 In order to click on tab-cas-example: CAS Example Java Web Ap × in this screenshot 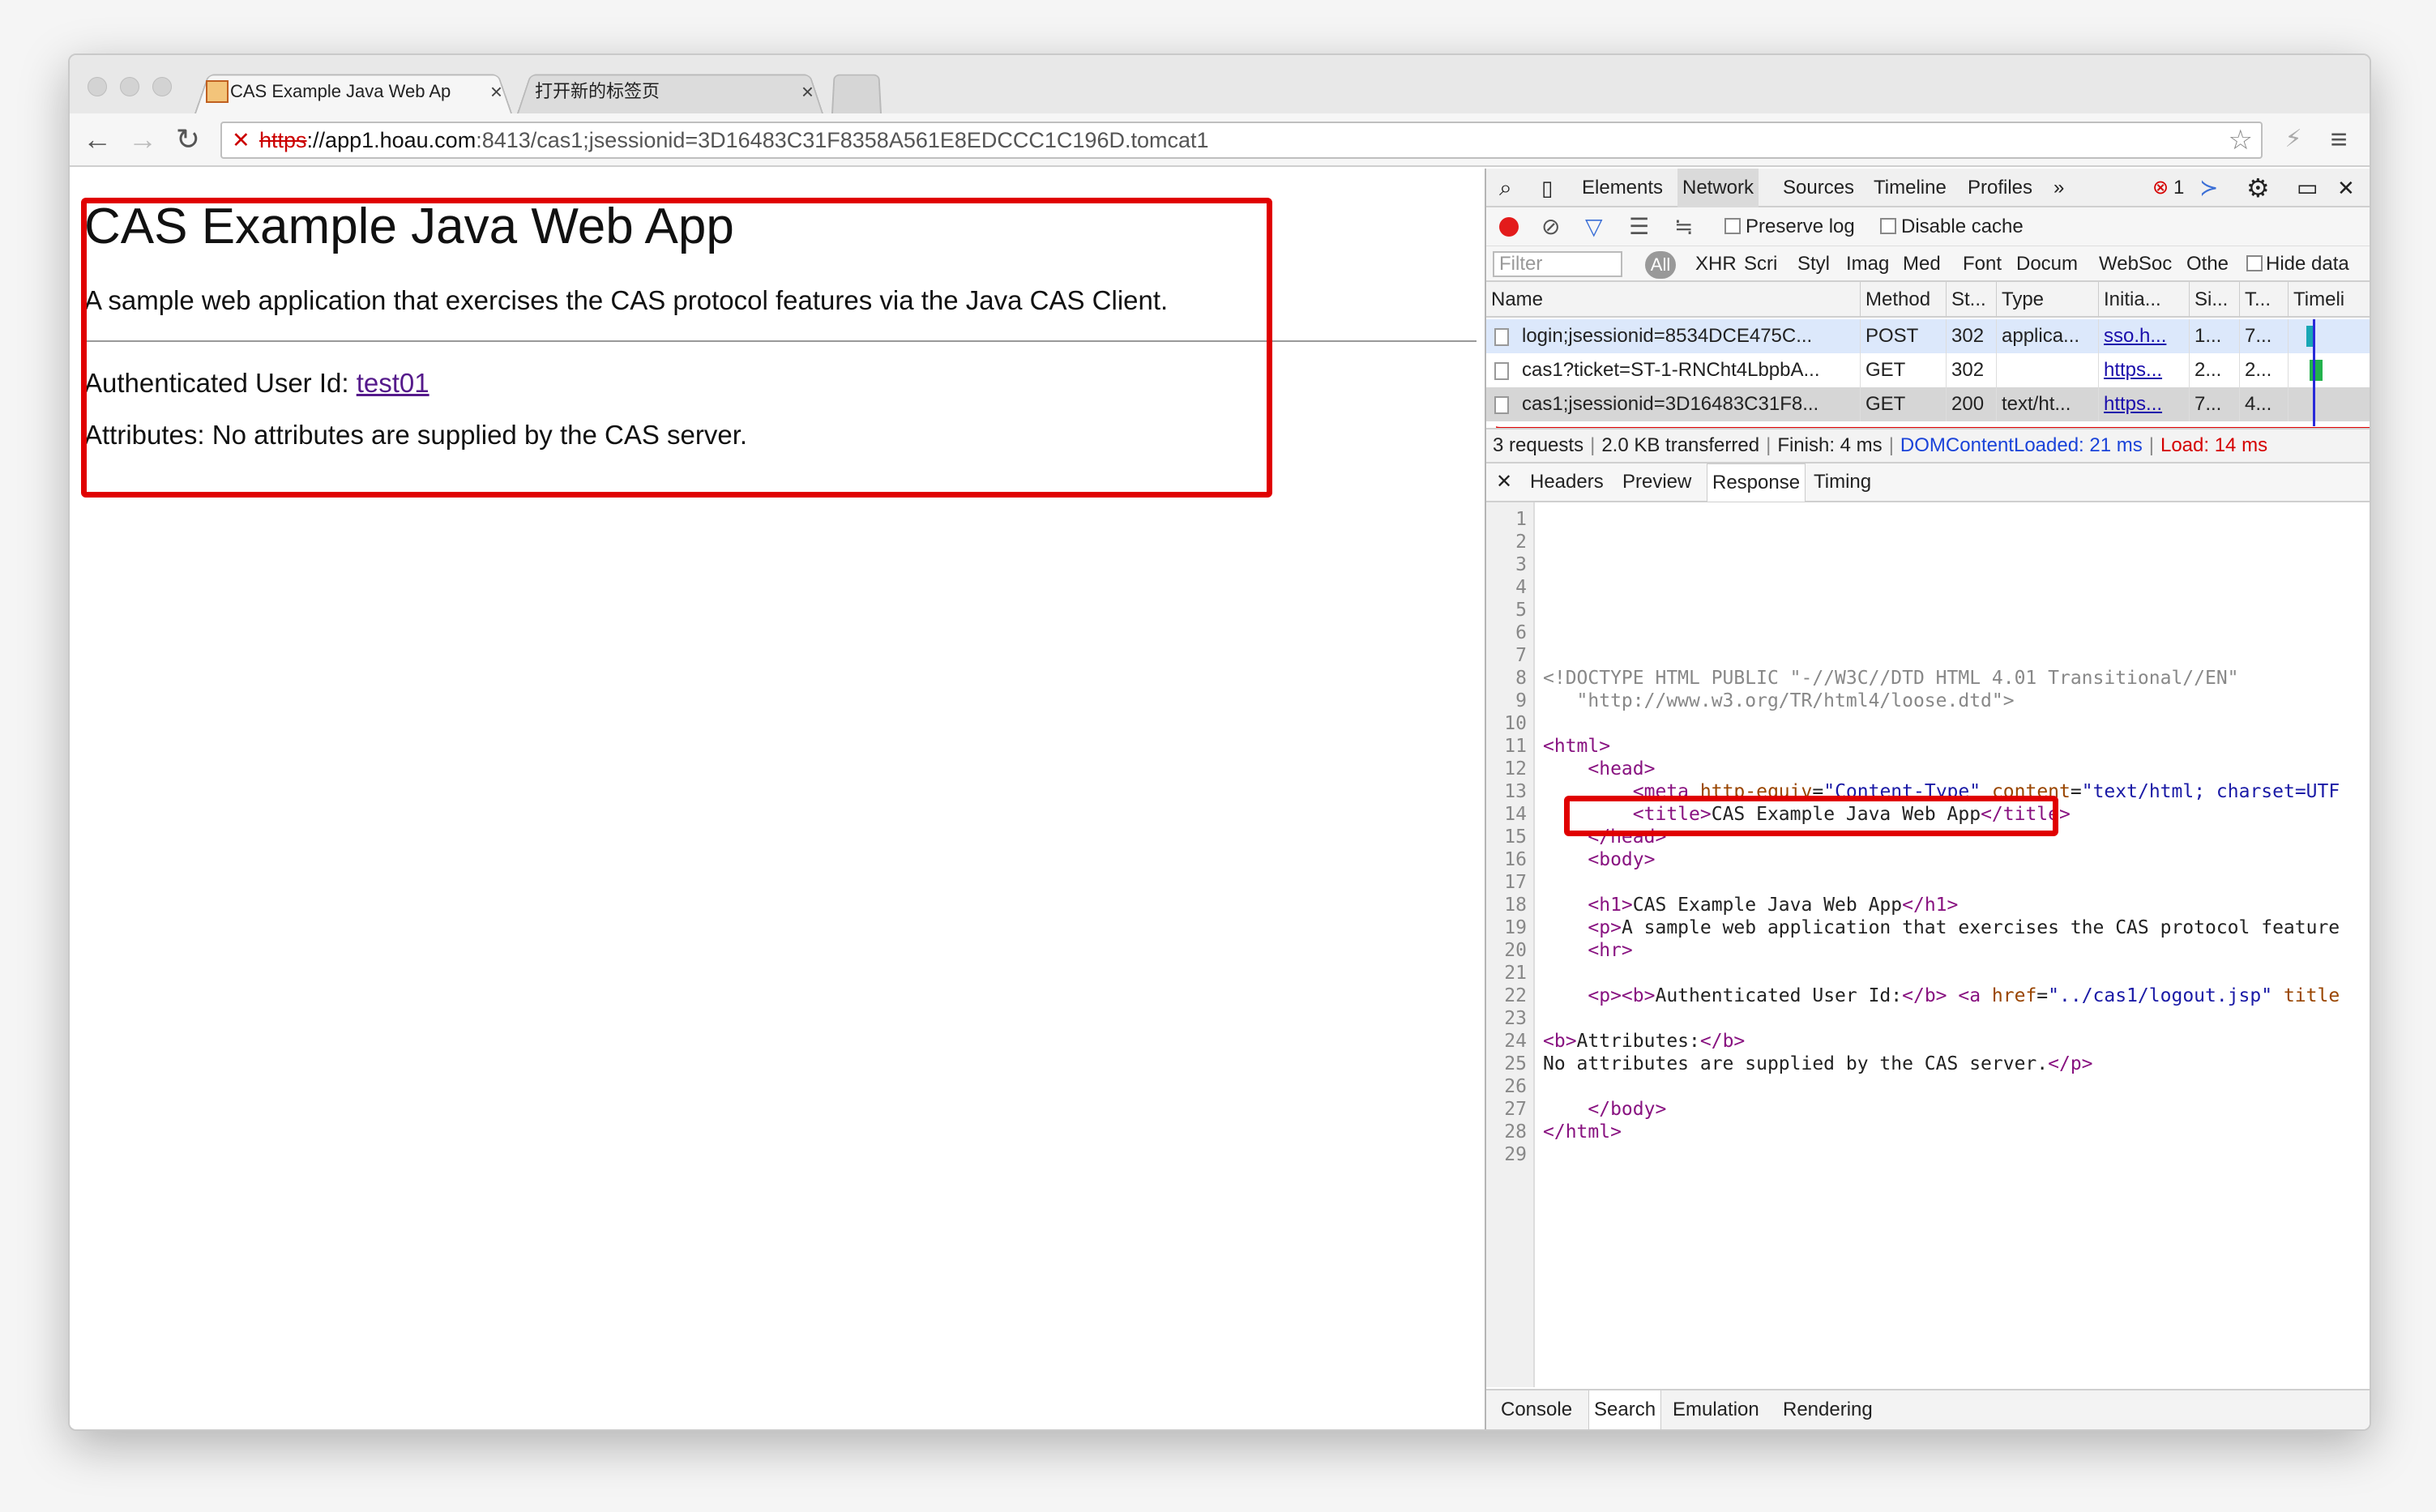, I will do `click(353, 91)`.